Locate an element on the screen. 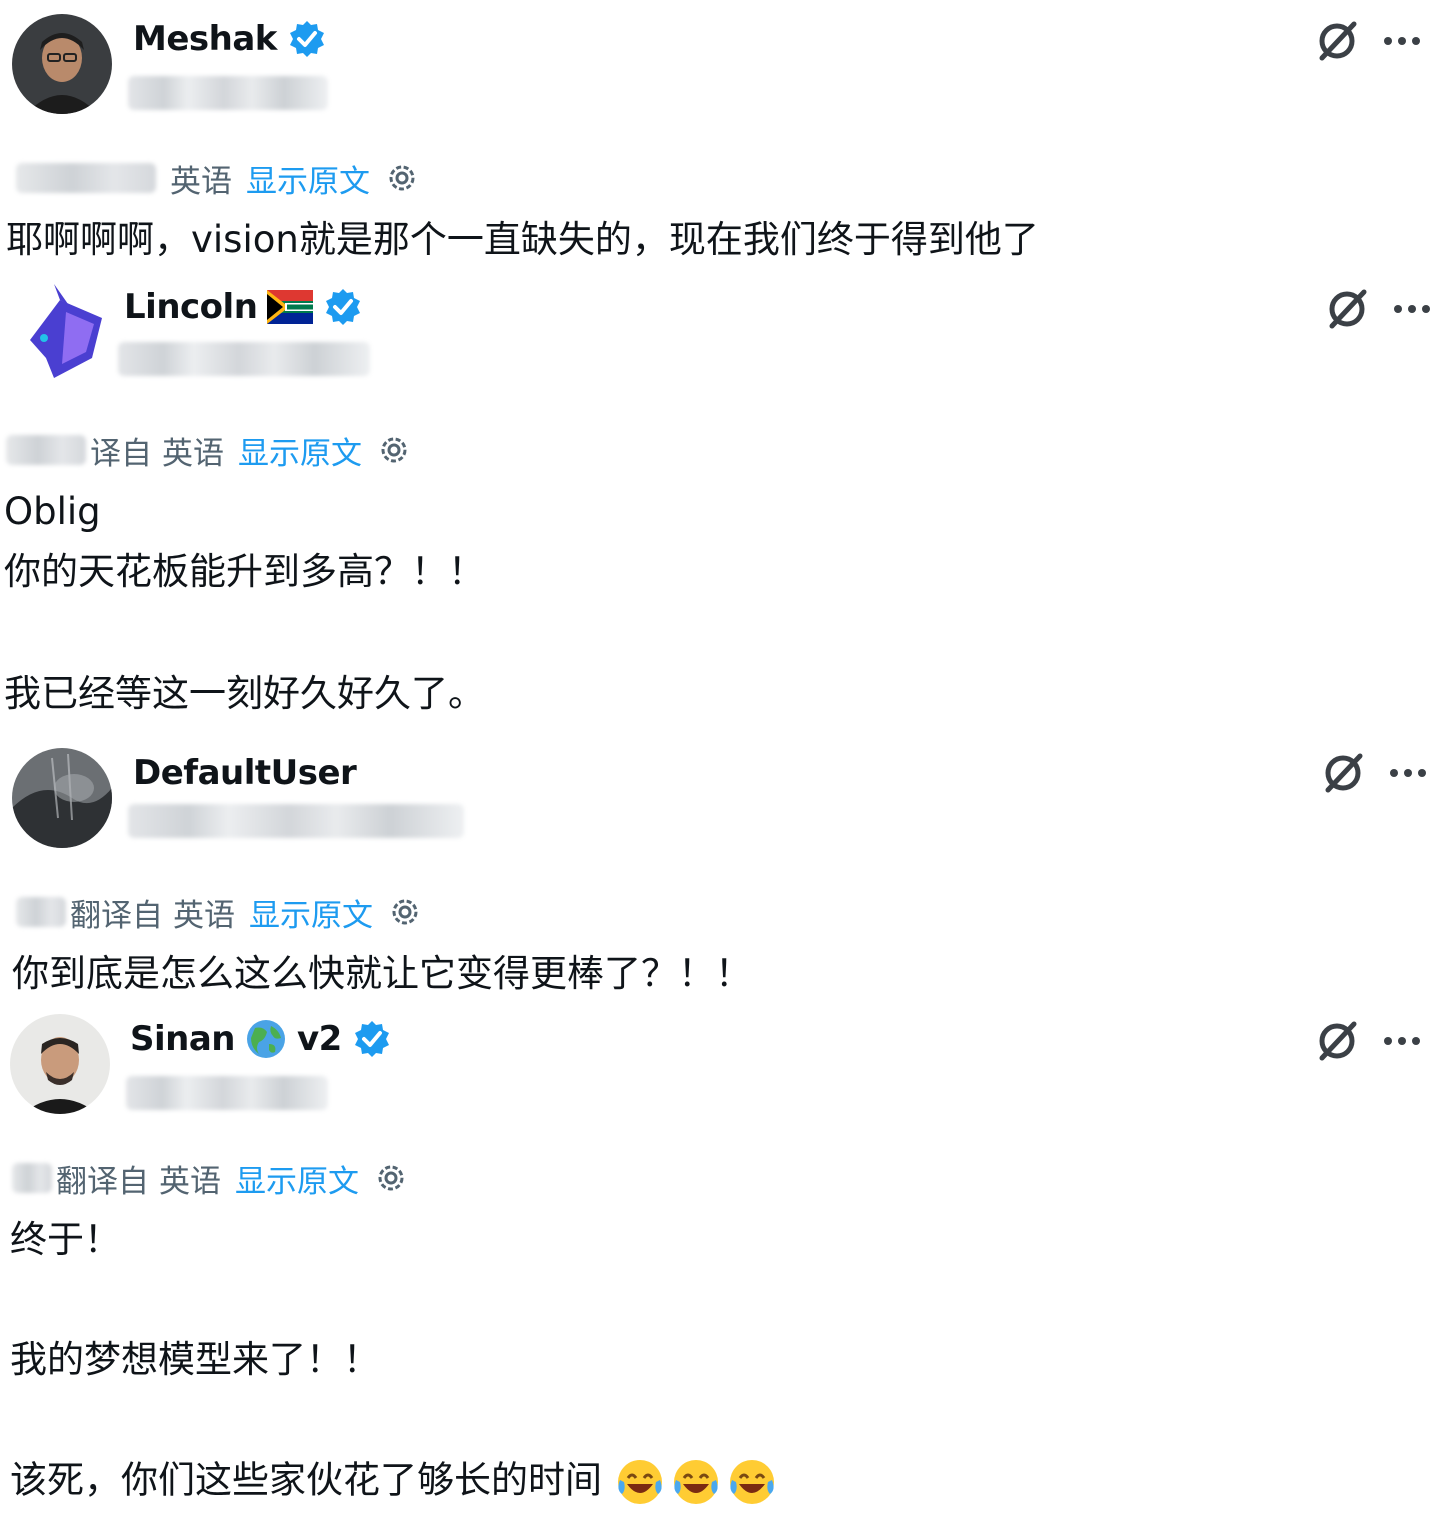 The width and height of the screenshot is (1440, 1524). post-text-last: 该死，你们这些家伙花了够长的时间 is located at coordinates (394, 1482).